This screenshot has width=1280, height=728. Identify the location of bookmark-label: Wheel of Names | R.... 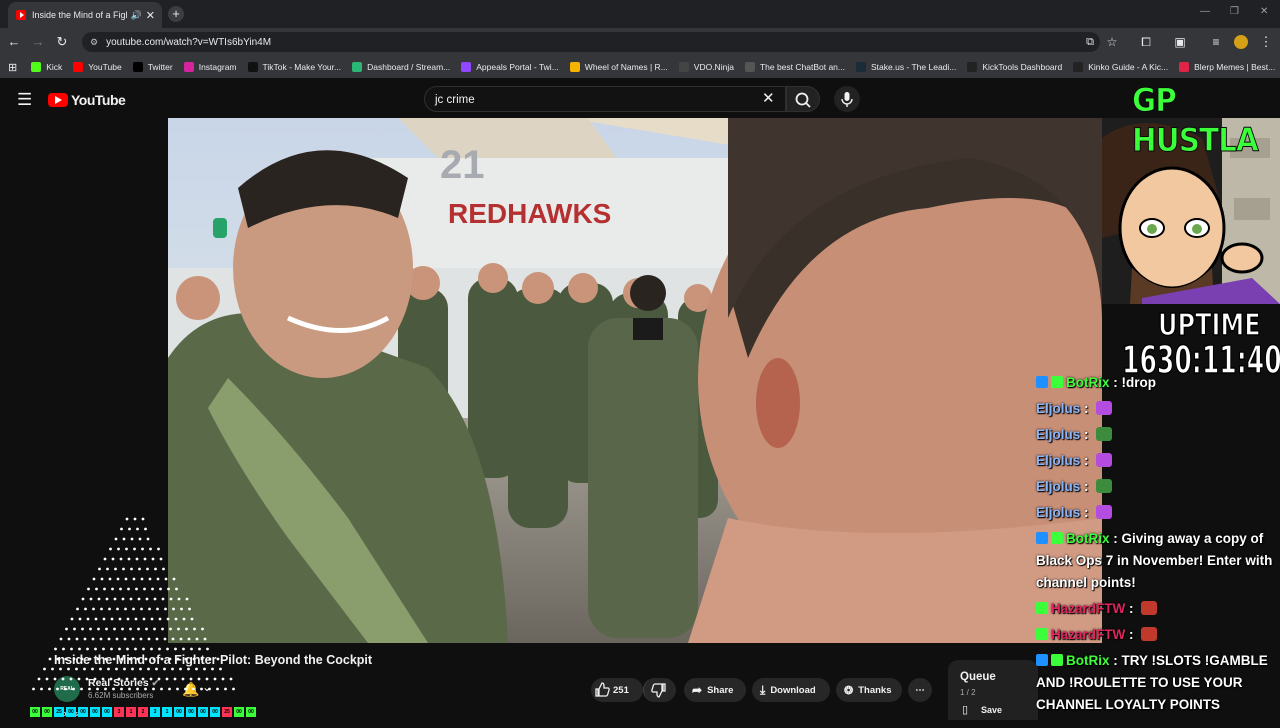
(626, 67).